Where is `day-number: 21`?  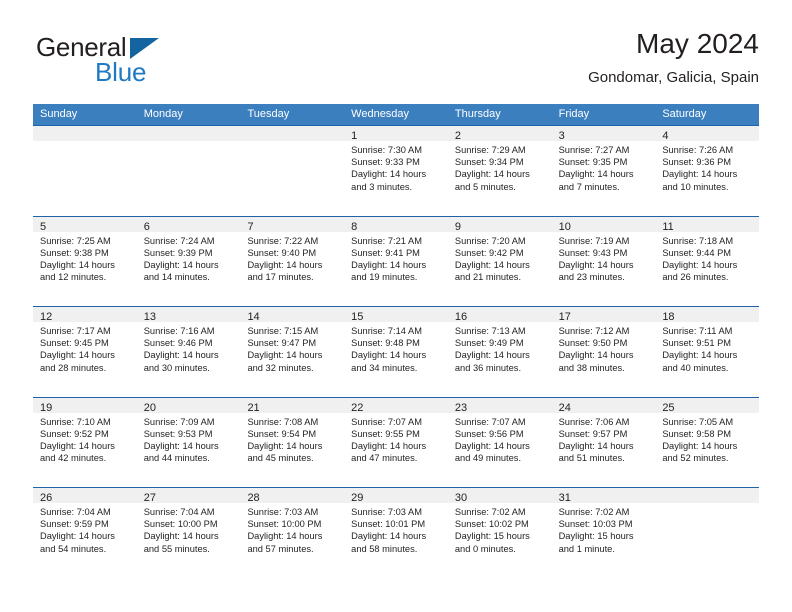
day-number: 21 is located at coordinates (253, 407).